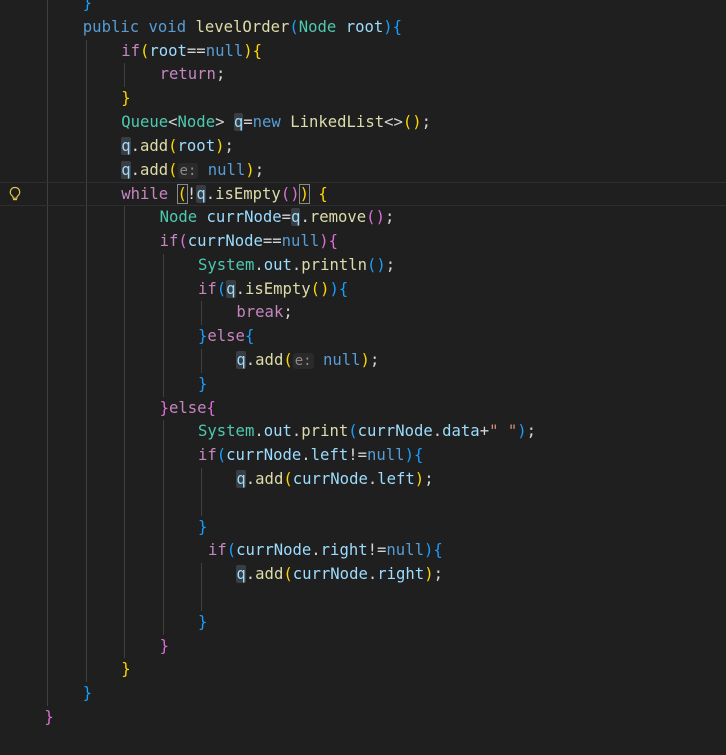 This screenshot has height=755, width=726. I want to click on code-line: break;, so click(363, 313).